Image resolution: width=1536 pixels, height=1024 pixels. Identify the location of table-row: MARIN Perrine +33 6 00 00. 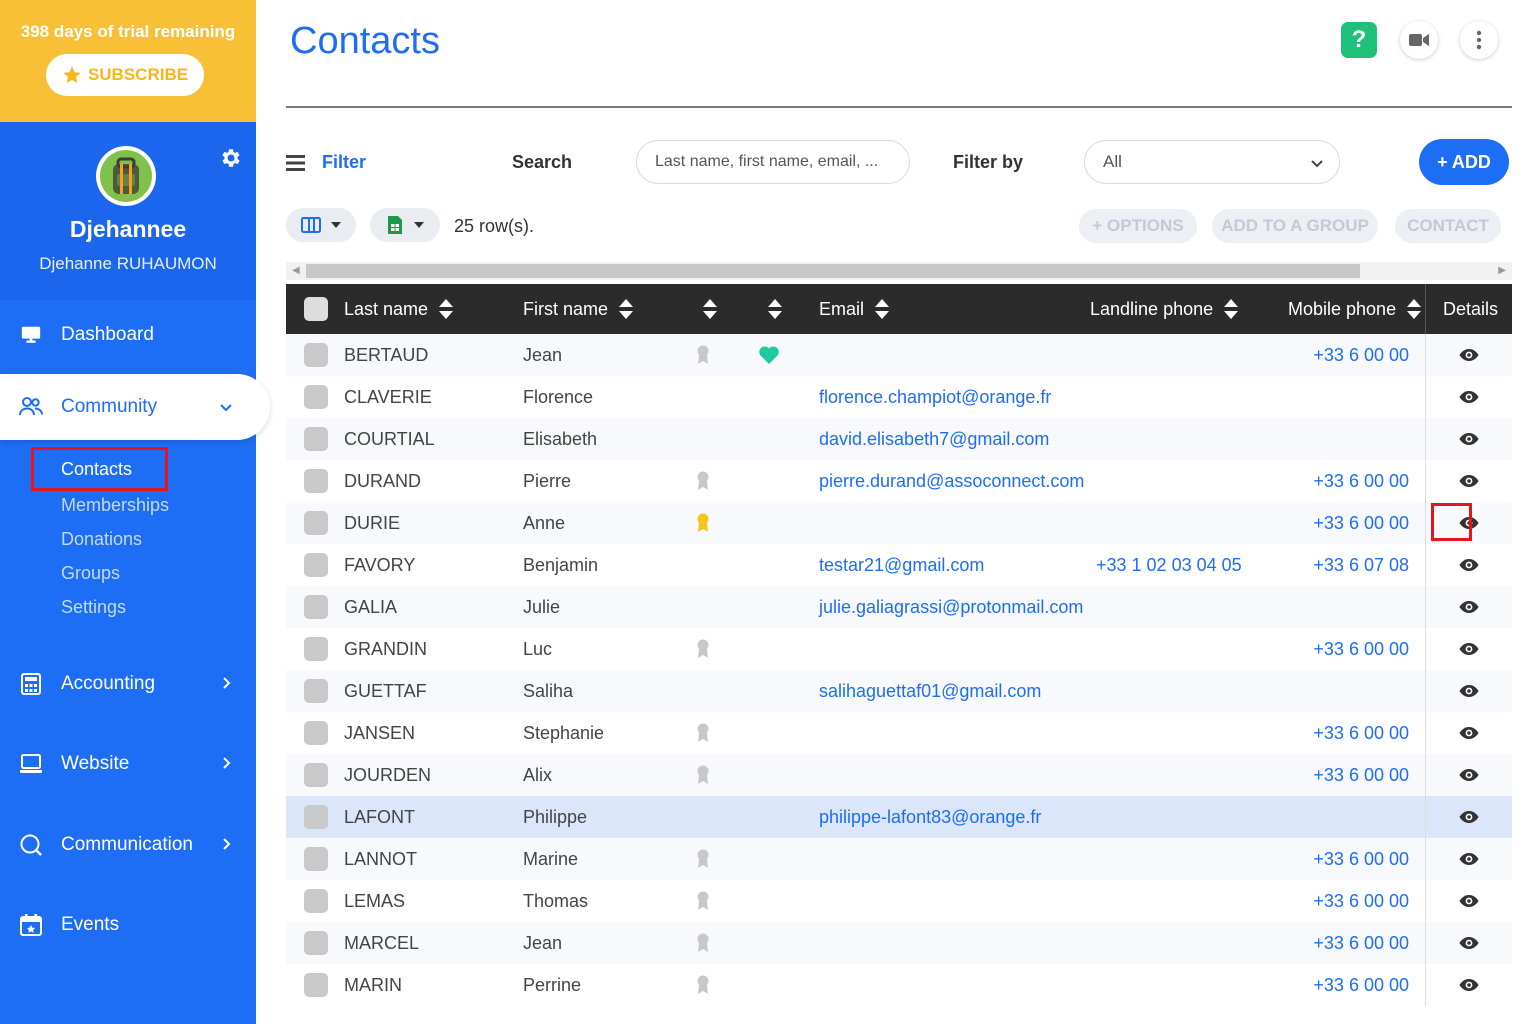
(899, 985).